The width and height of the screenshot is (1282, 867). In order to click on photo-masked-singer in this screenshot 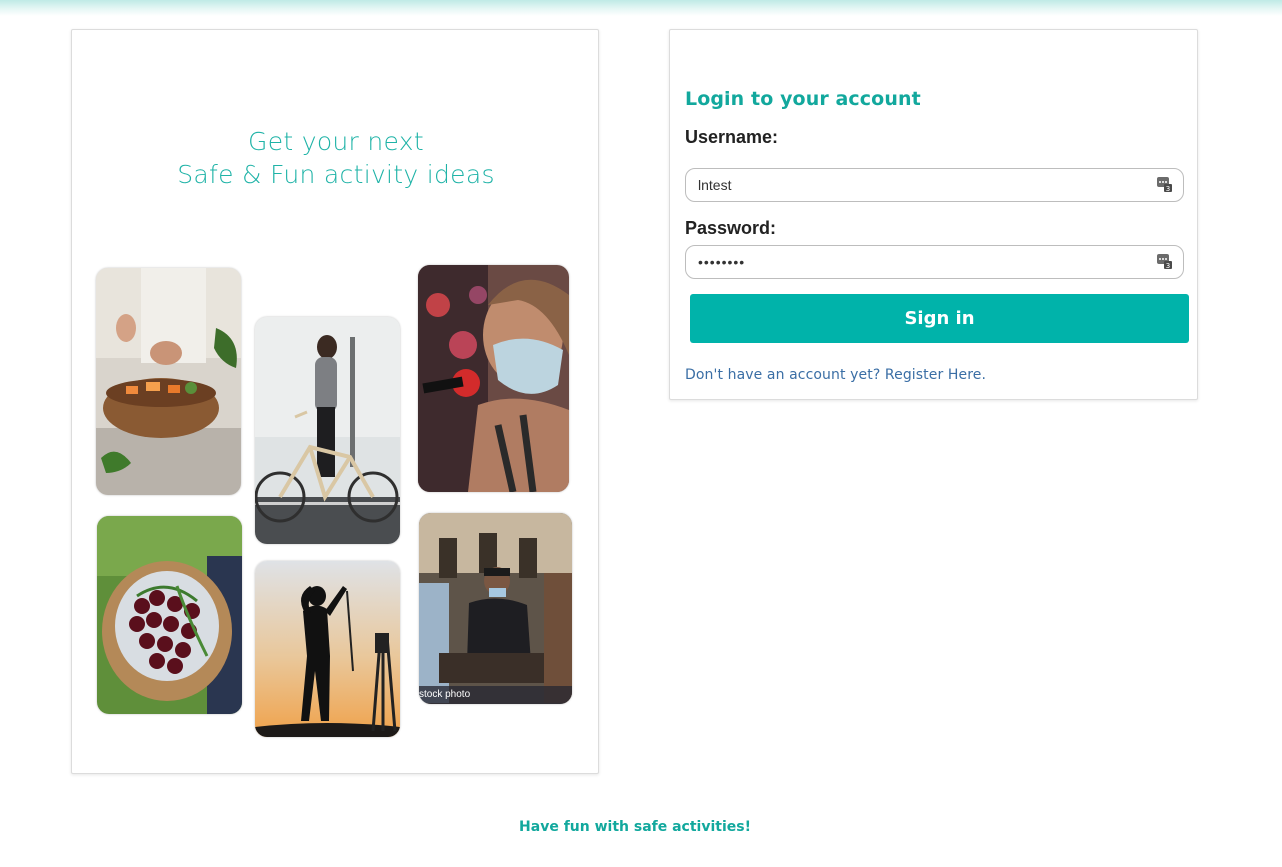, I will do `click(493, 378)`.